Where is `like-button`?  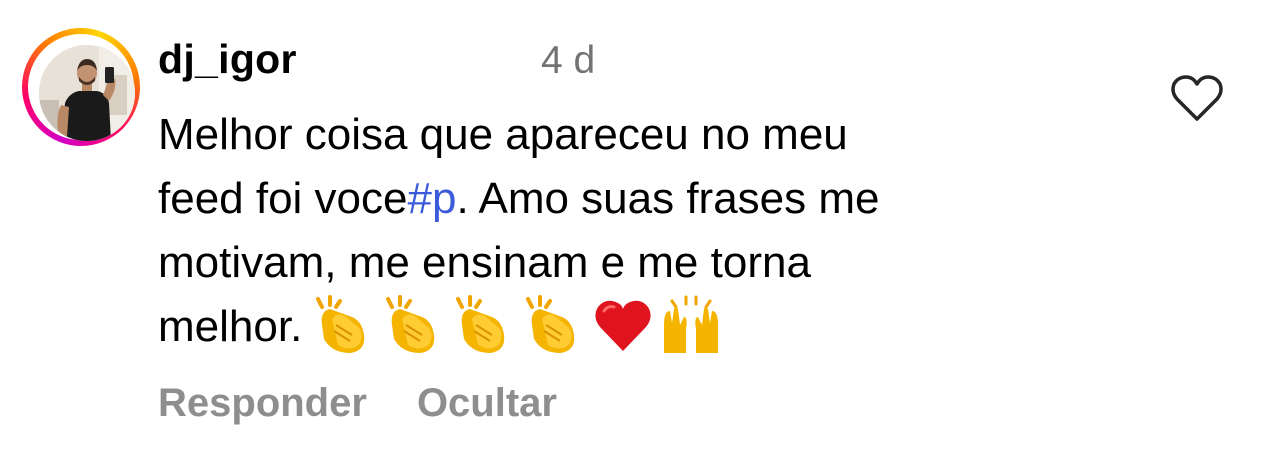 like-button is located at coordinates (1197, 99).